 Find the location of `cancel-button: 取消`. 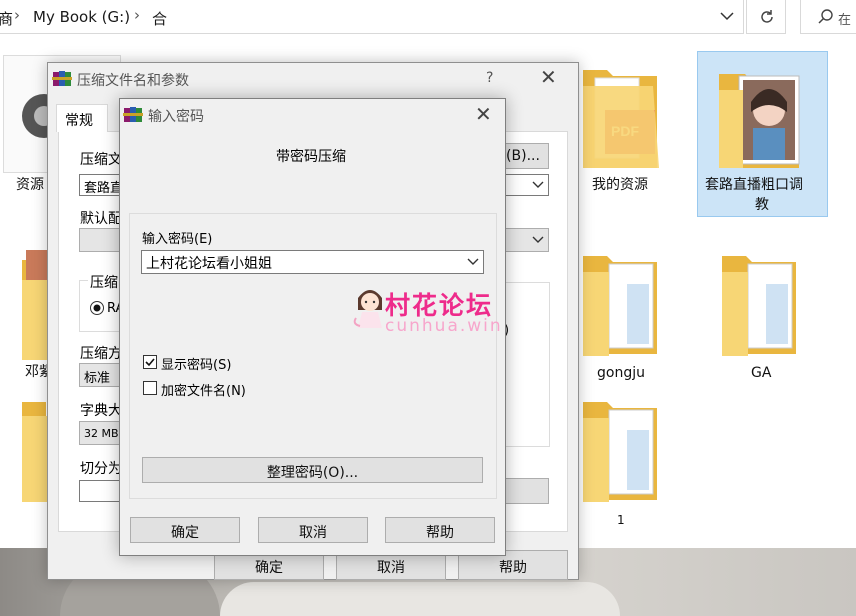

cancel-button: 取消 is located at coordinates (313, 530).